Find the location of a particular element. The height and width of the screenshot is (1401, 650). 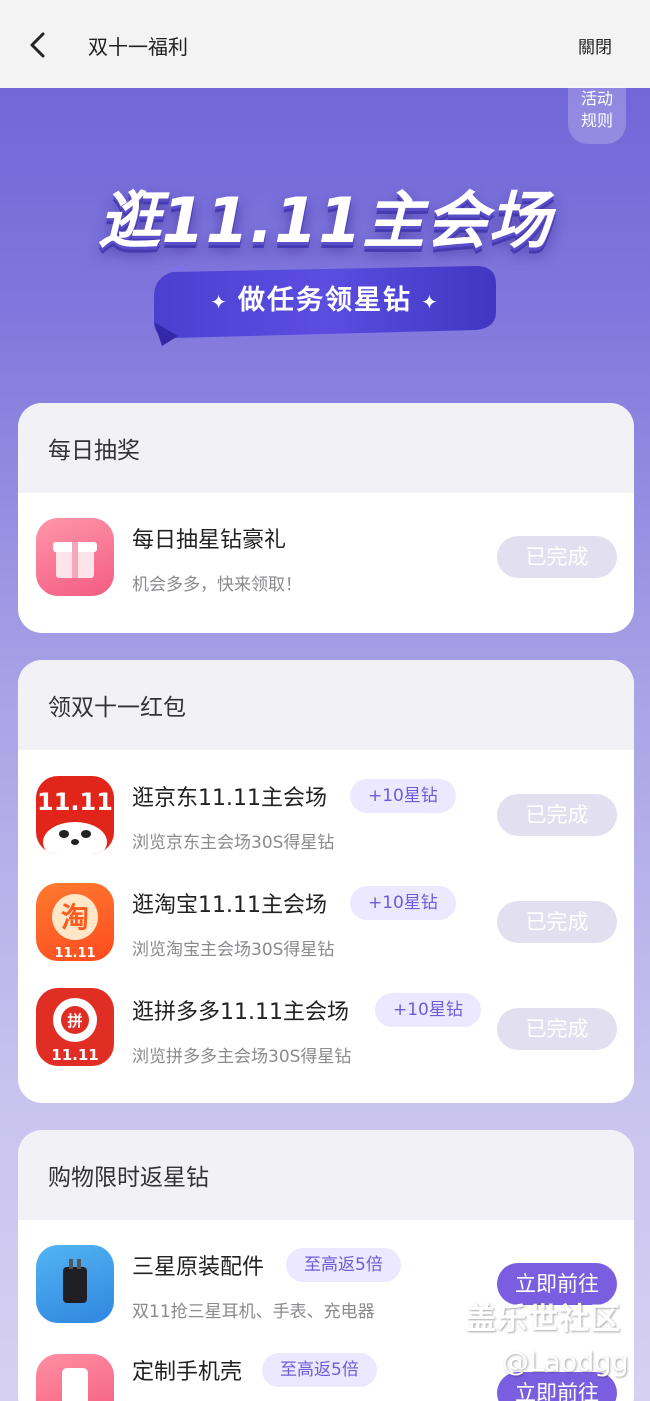

item-subtitle: 浏览京东主会场30S得星钻 is located at coordinates (233, 843).